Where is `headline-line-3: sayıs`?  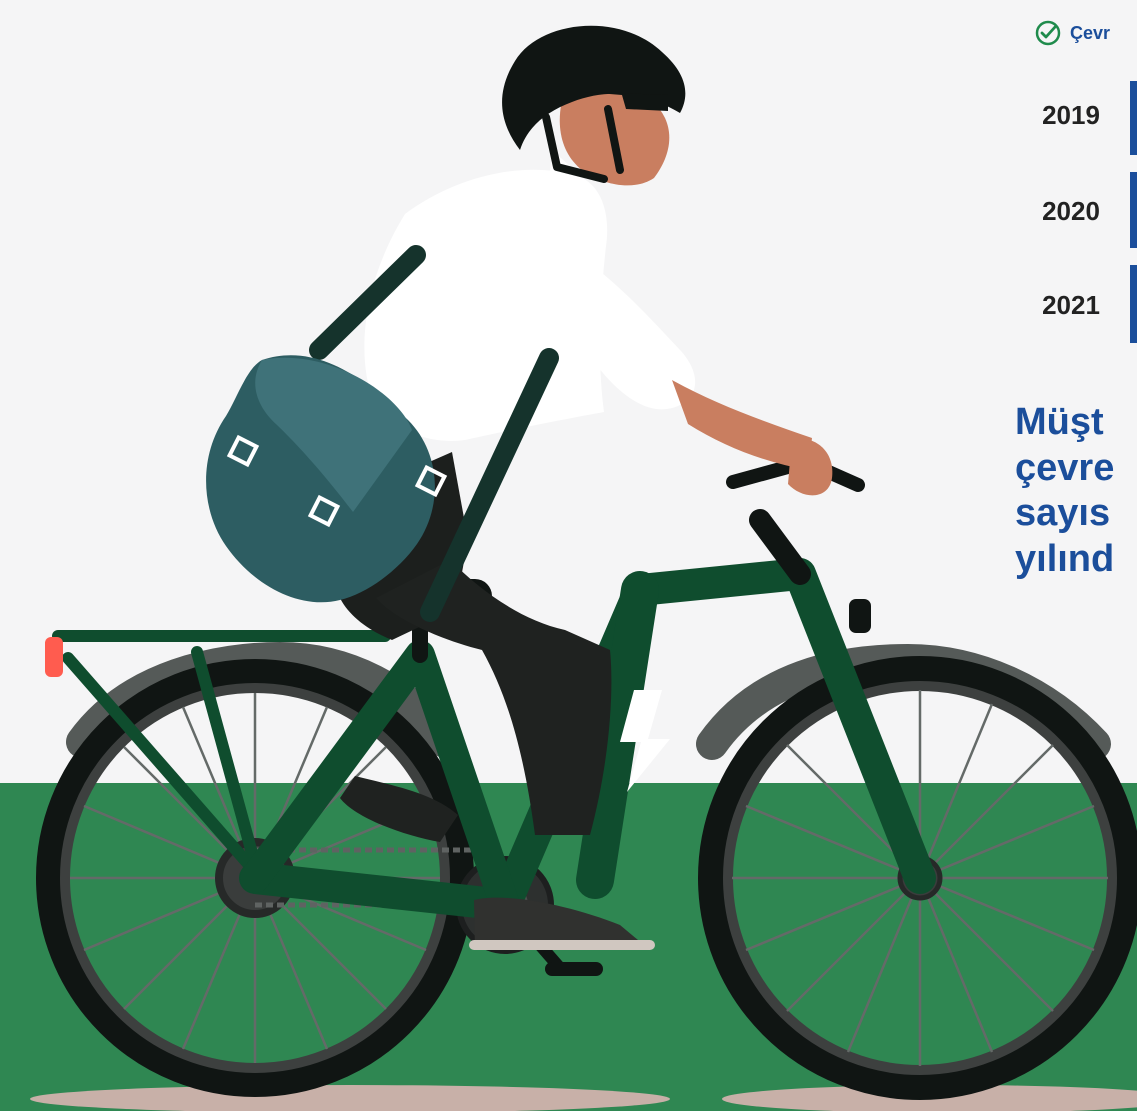 headline-line-3: sayıs is located at coordinates (1063, 513).